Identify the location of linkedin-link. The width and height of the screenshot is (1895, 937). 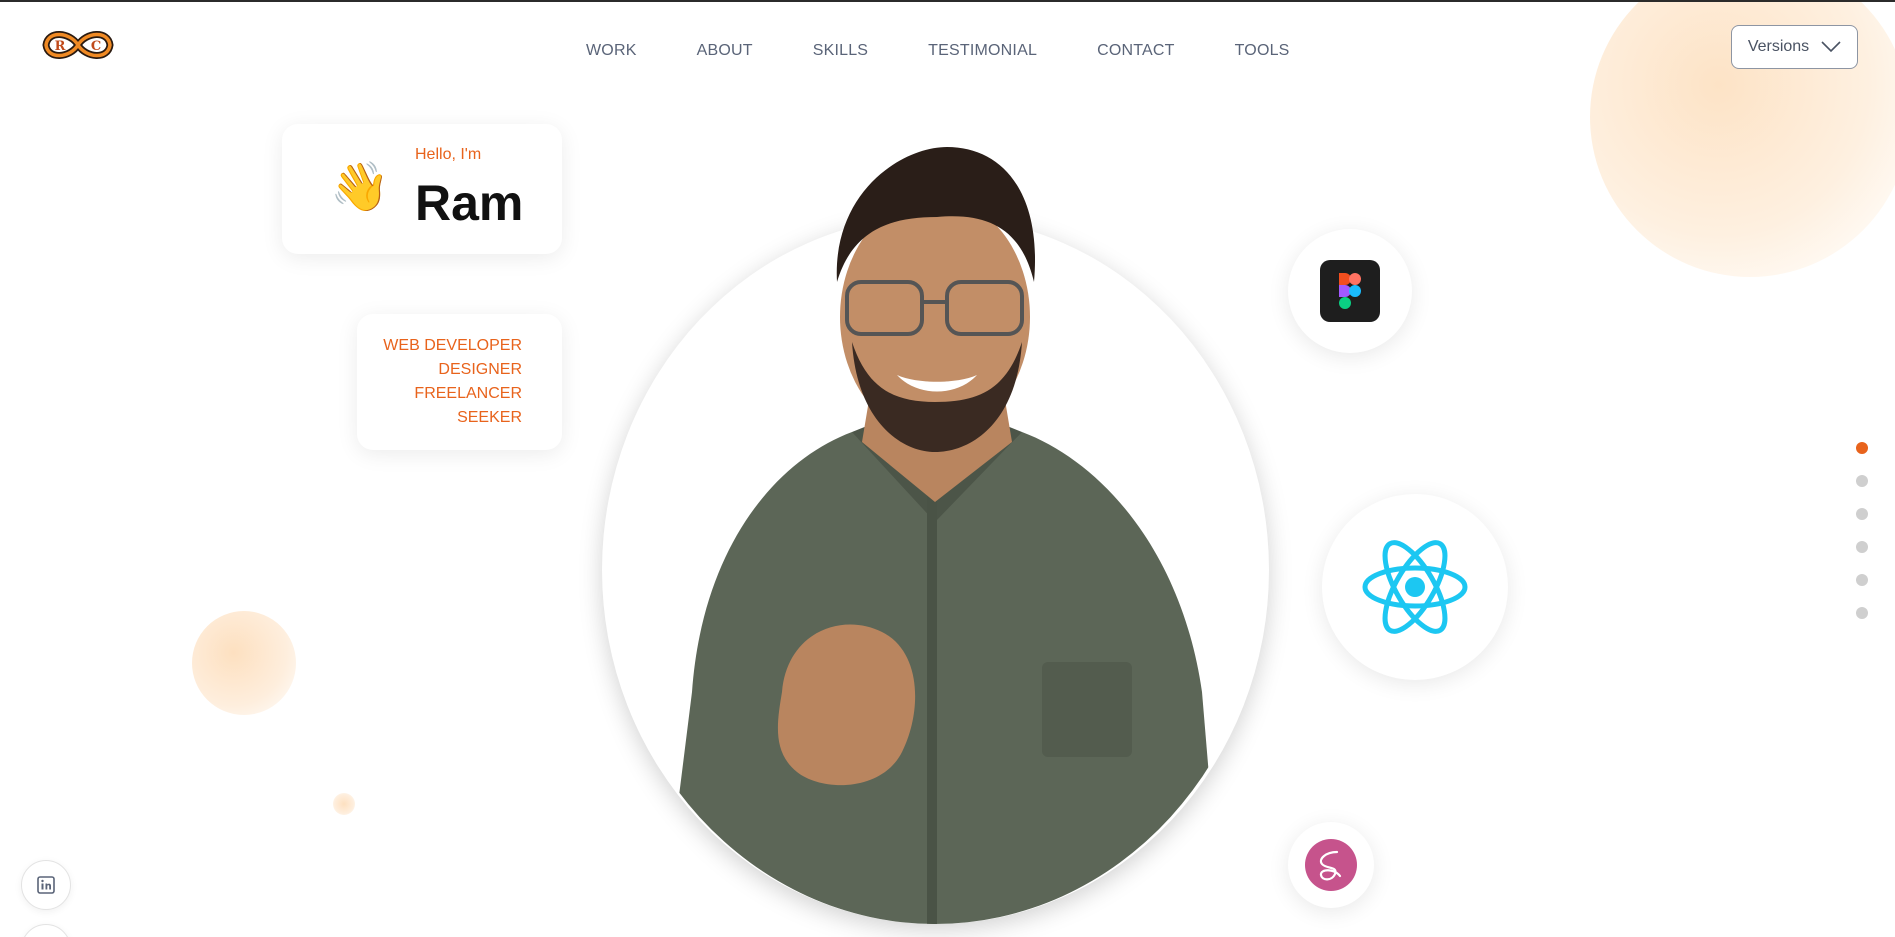
(46, 885).